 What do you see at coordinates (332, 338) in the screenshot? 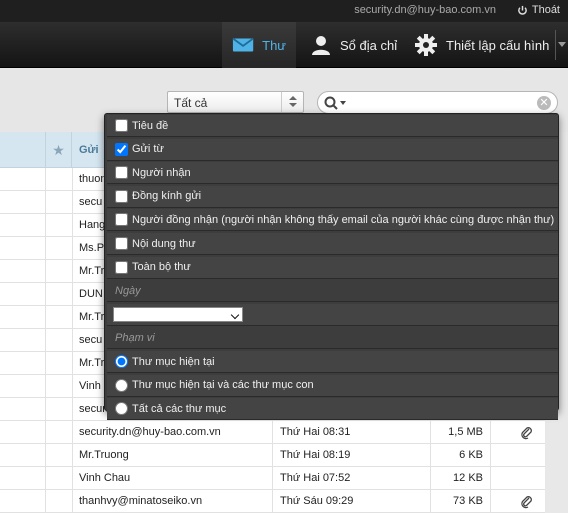
I see `scope-section-label: Phạm vi` at bounding box center [332, 338].